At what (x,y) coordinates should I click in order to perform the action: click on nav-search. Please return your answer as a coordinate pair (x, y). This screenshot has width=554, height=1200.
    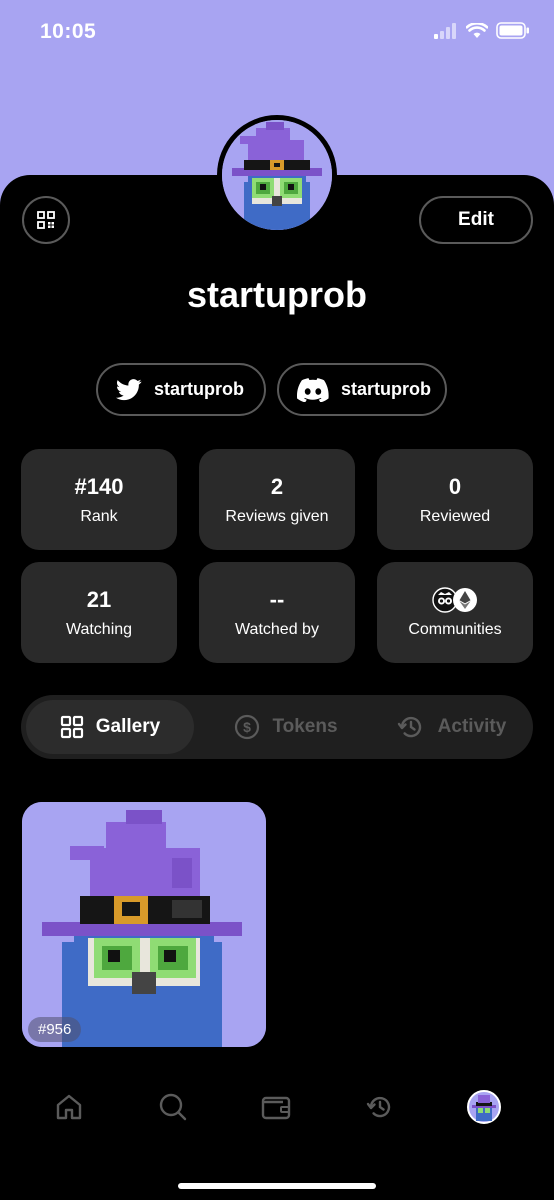
    Looking at the image, I should click on (173, 1107).